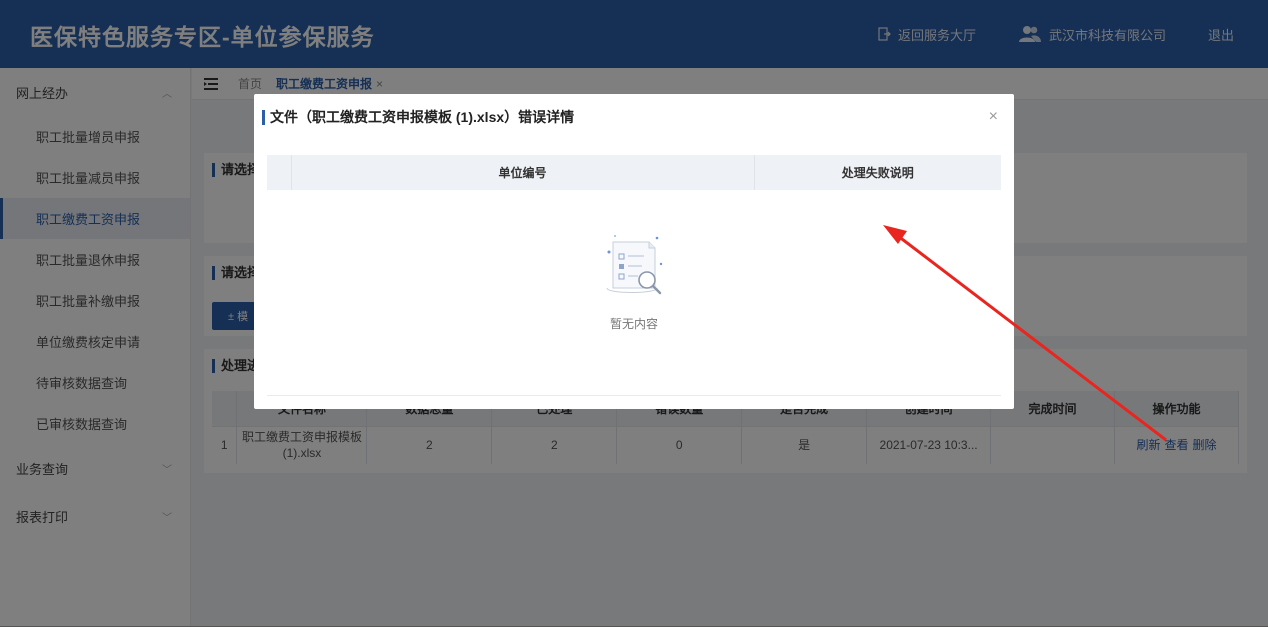 The width and height of the screenshot is (1268, 627). I want to click on table-header-row: 单位编号 处理失败说明, so click(634, 172).